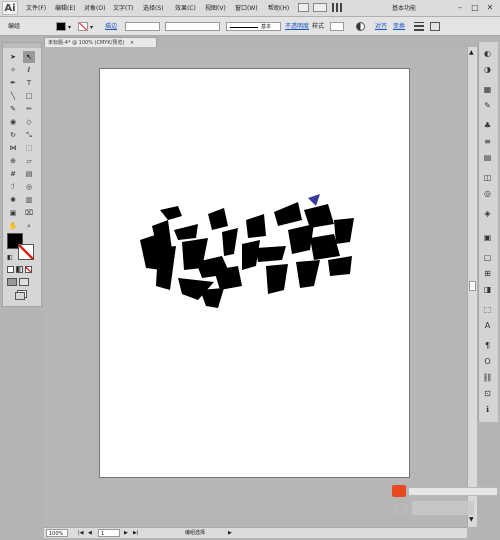 This screenshot has height=540, width=500. What do you see at coordinates (192, 26) in the screenshot?
I see `variable-width-profile-select` at bounding box center [192, 26].